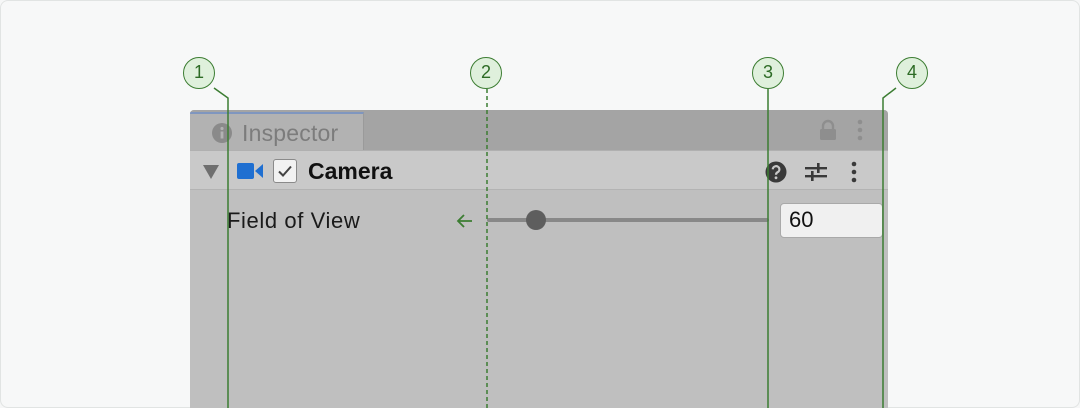 The height and width of the screenshot is (408, 1080). Describe the element at coordinates (486, 73) in the screenshot. I see `callout-2: 2` at that location.